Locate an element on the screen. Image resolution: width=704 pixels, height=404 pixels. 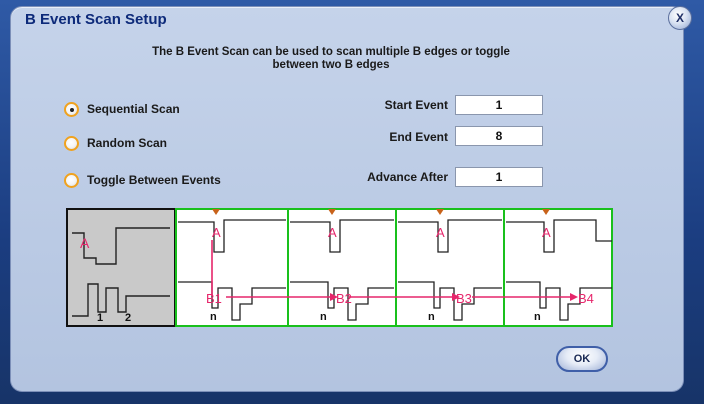
b-label-4: B4 is located at coordinates (586, 298).